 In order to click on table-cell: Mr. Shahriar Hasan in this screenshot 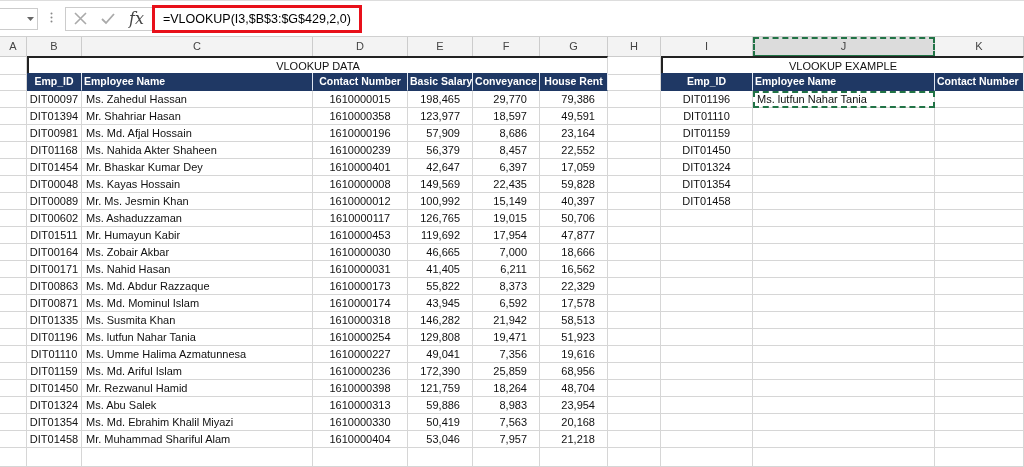, I will do `click(197, 116)`.